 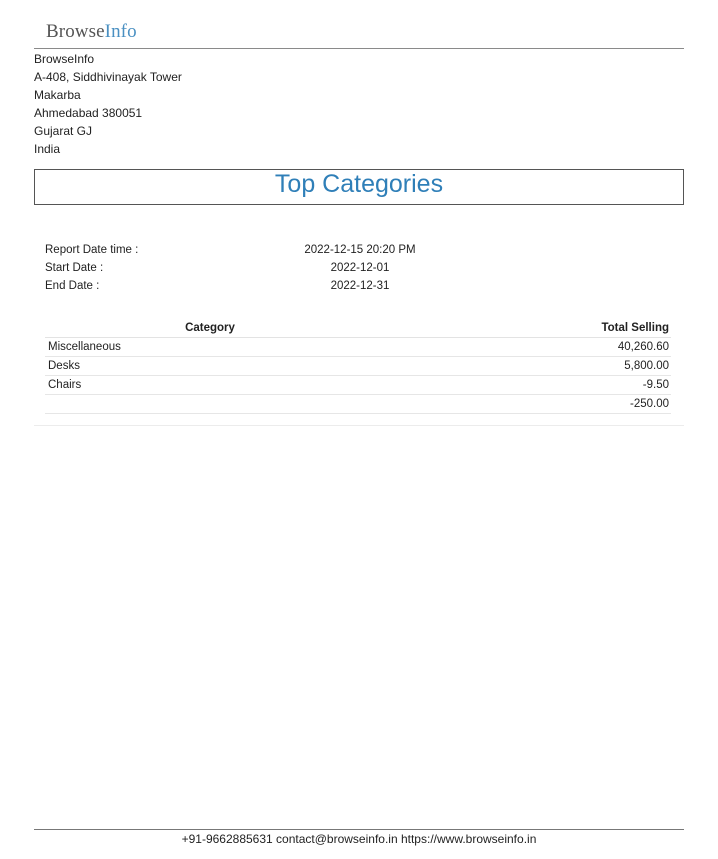 I want to click on report-title: Top Categories, so click(x=359, y=184).